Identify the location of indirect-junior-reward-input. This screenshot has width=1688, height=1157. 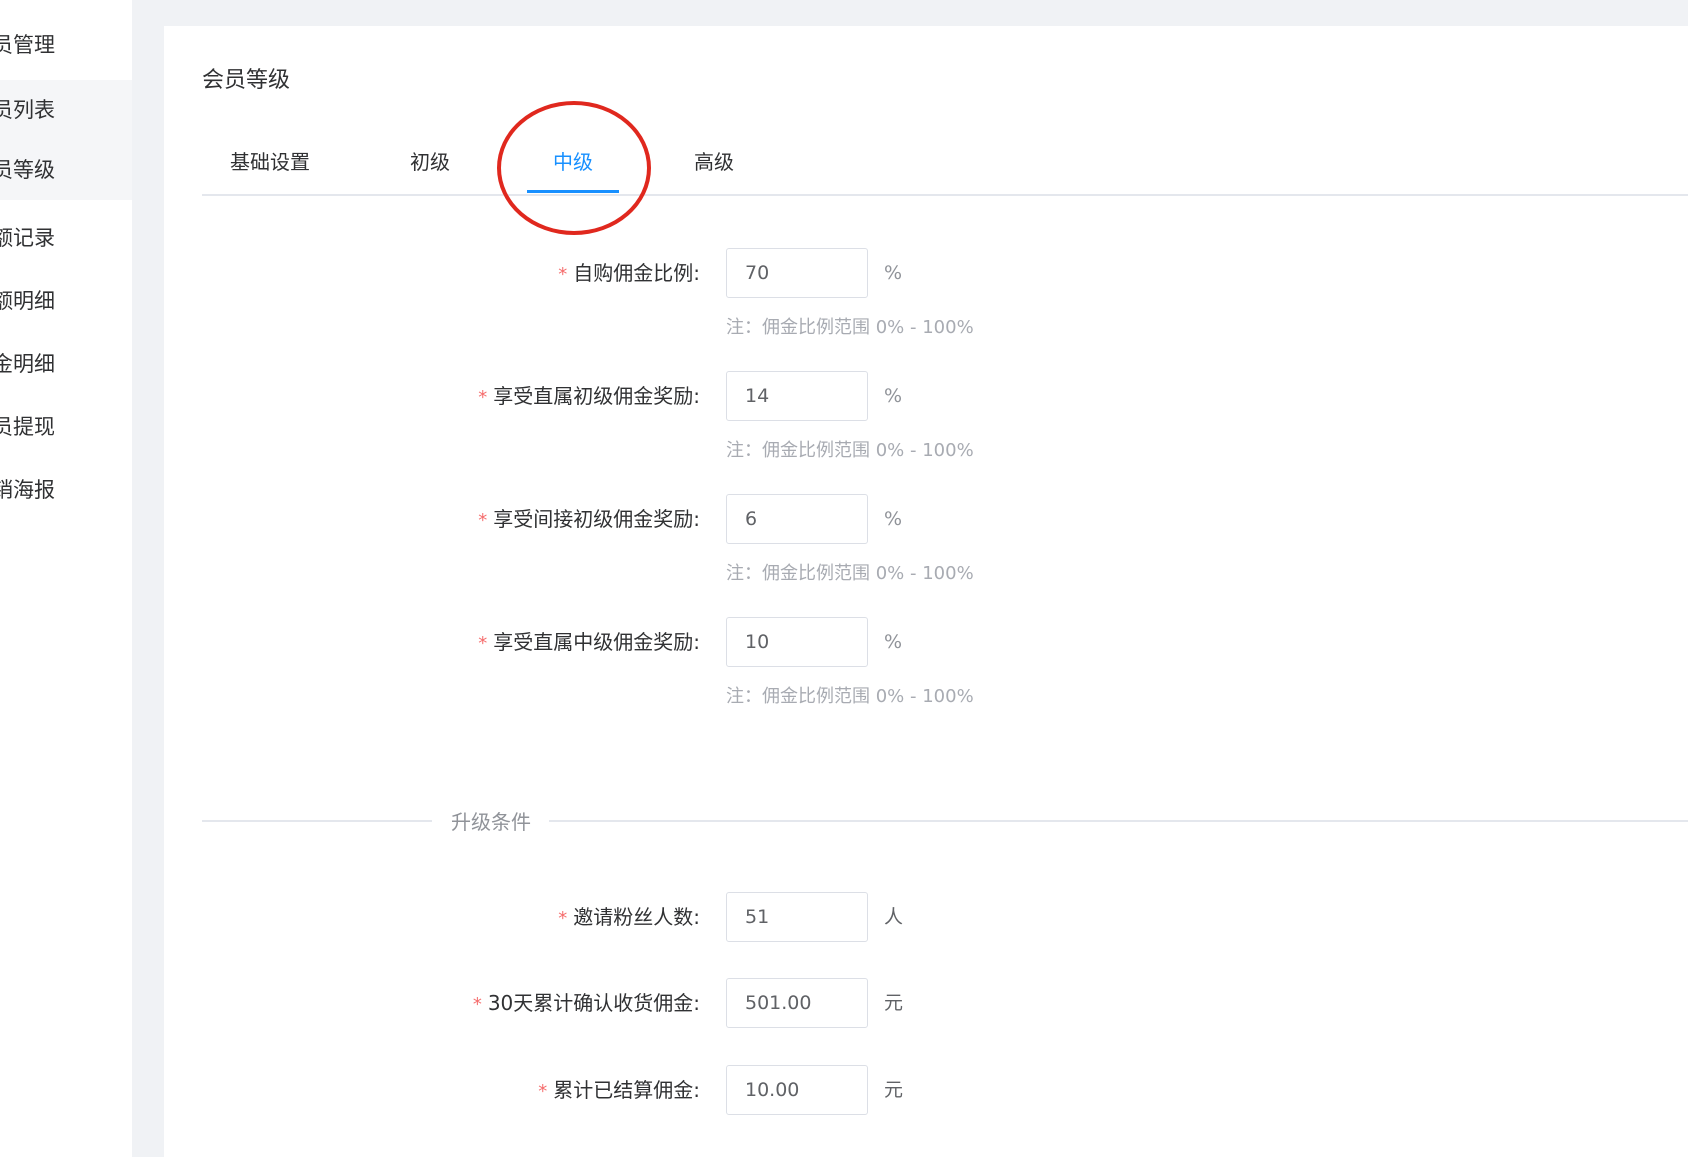
(797, 519).